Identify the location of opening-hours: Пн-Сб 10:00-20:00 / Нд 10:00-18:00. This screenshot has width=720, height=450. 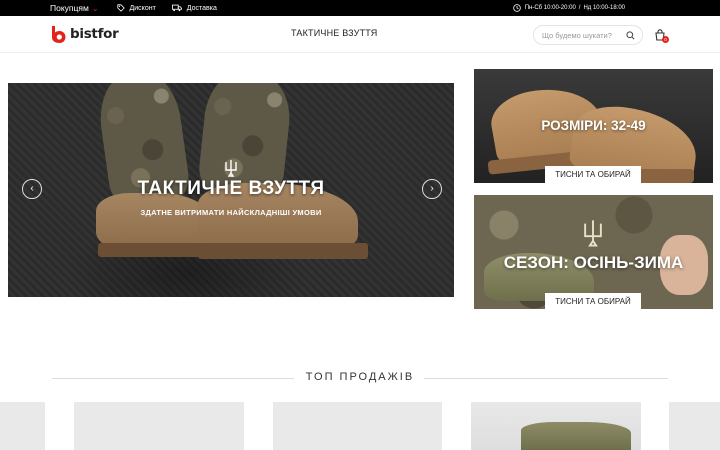
(568, 8).